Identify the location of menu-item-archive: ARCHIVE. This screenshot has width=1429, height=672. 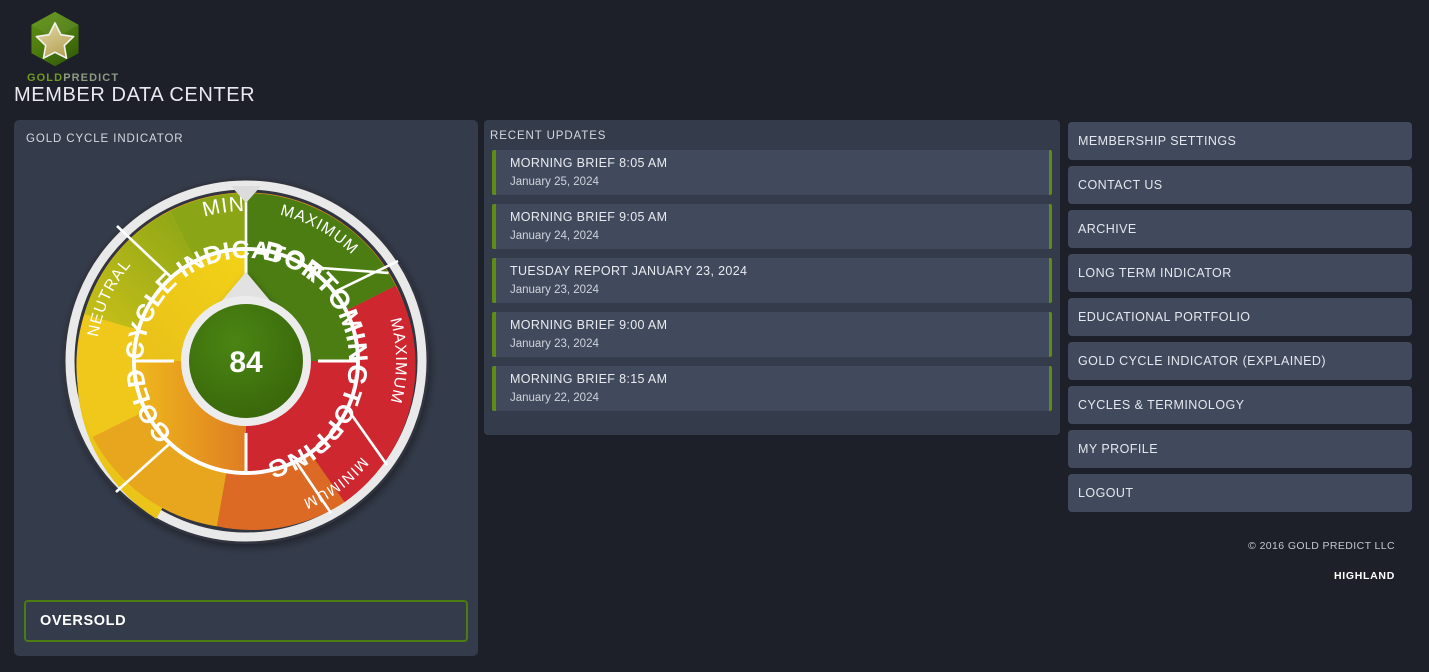
(1240, 229).